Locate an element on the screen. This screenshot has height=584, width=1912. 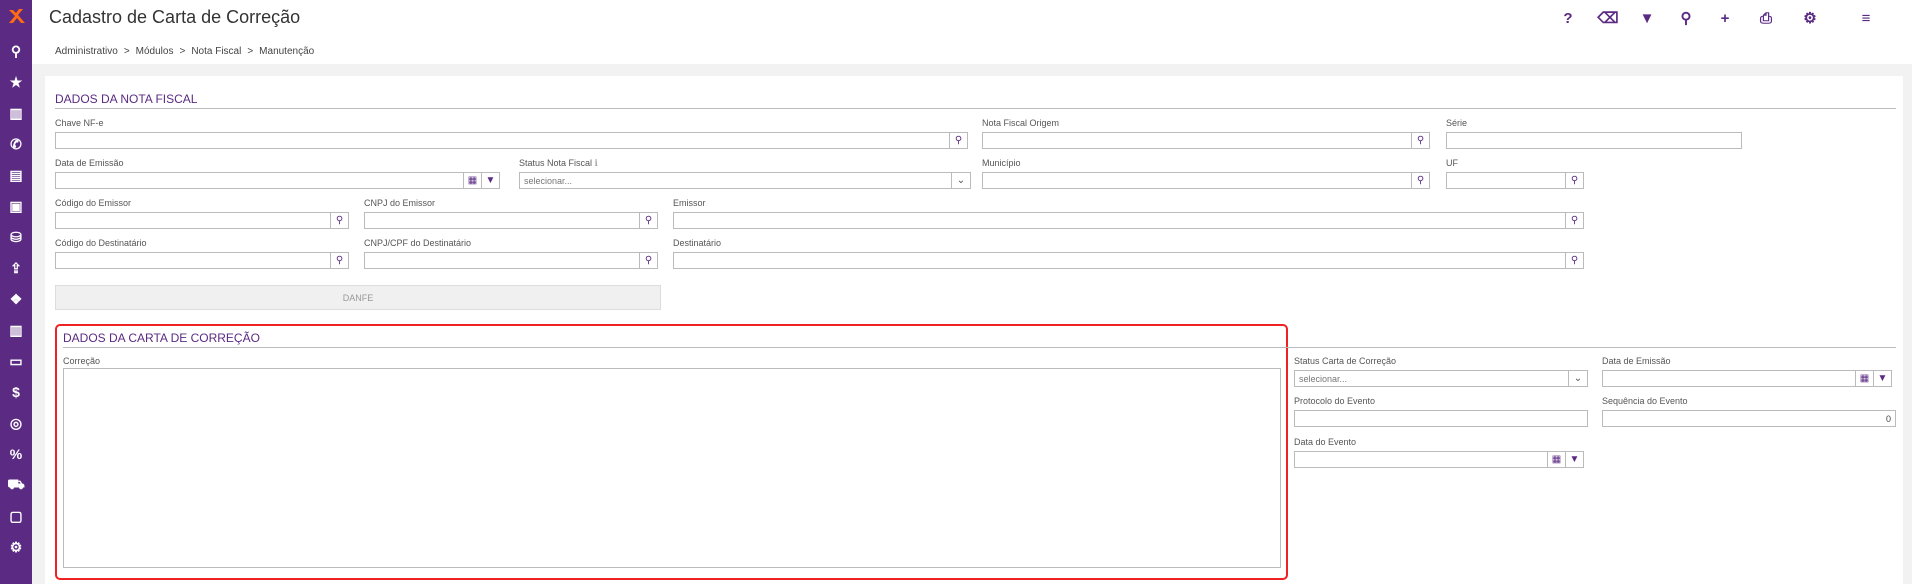
protocolo-label: Protocolo do Evento is located at coordinates (1335, 401).